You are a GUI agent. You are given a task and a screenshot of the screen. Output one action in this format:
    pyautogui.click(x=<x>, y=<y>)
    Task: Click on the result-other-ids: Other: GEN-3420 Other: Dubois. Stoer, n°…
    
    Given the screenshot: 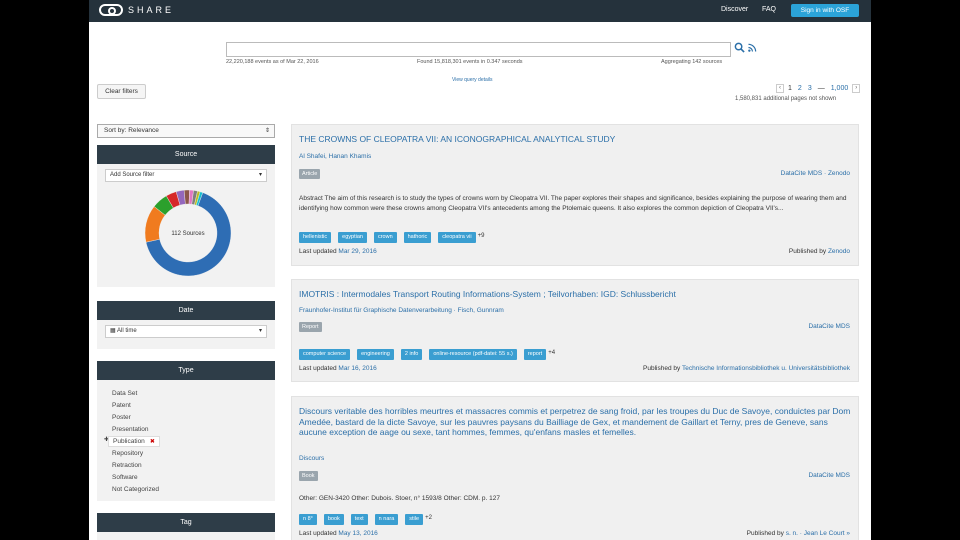 What is the action you would take?
    pyautogui.click(x=399, y=498)
    